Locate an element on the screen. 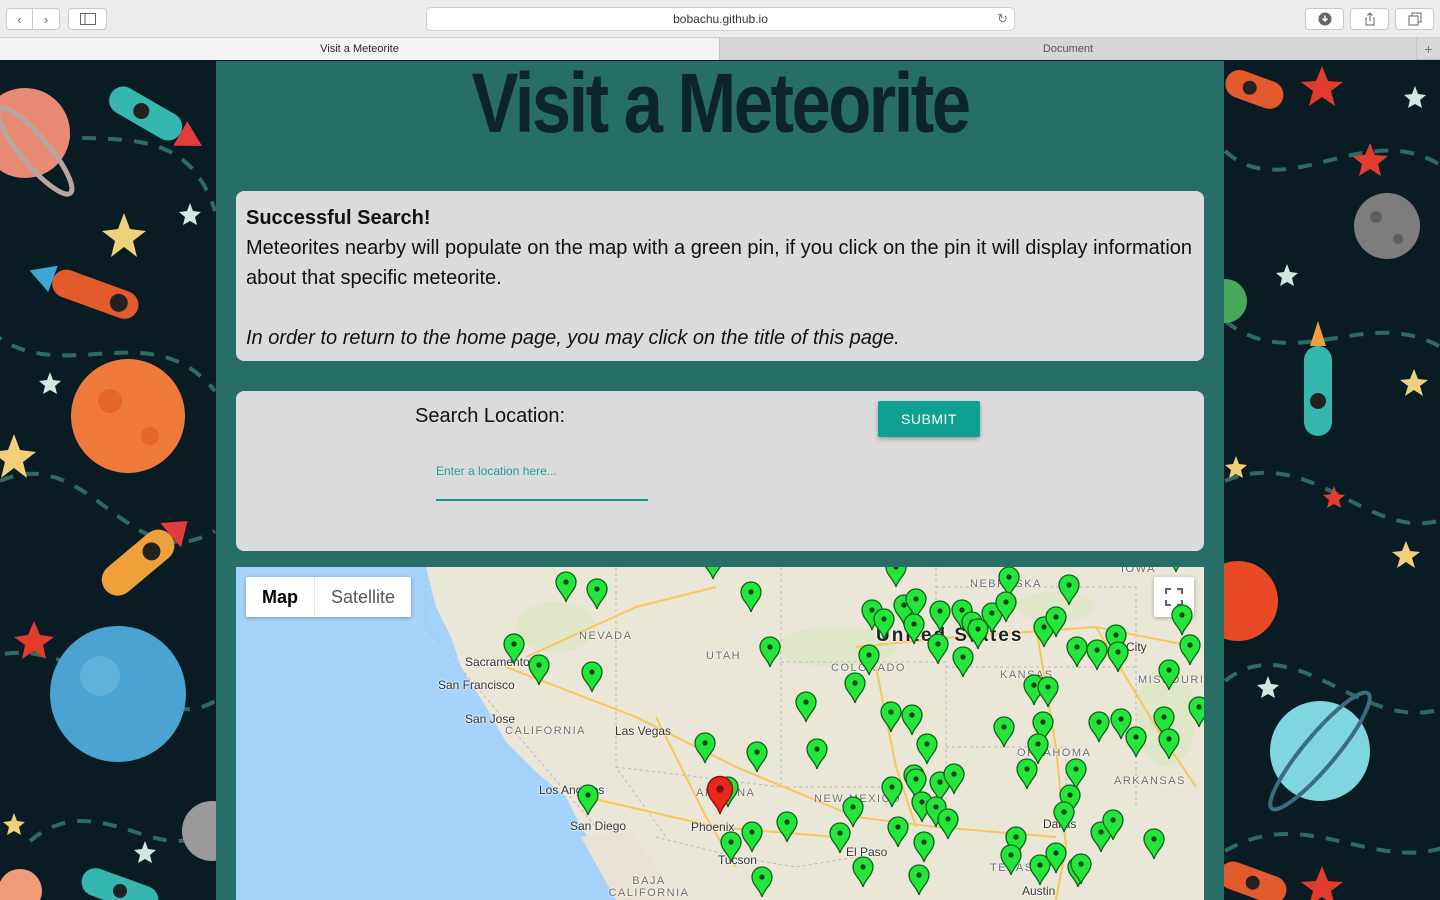 The height and width of the screenshot is (900, 1440). forward-button: › is located at coordinates (46, 19).